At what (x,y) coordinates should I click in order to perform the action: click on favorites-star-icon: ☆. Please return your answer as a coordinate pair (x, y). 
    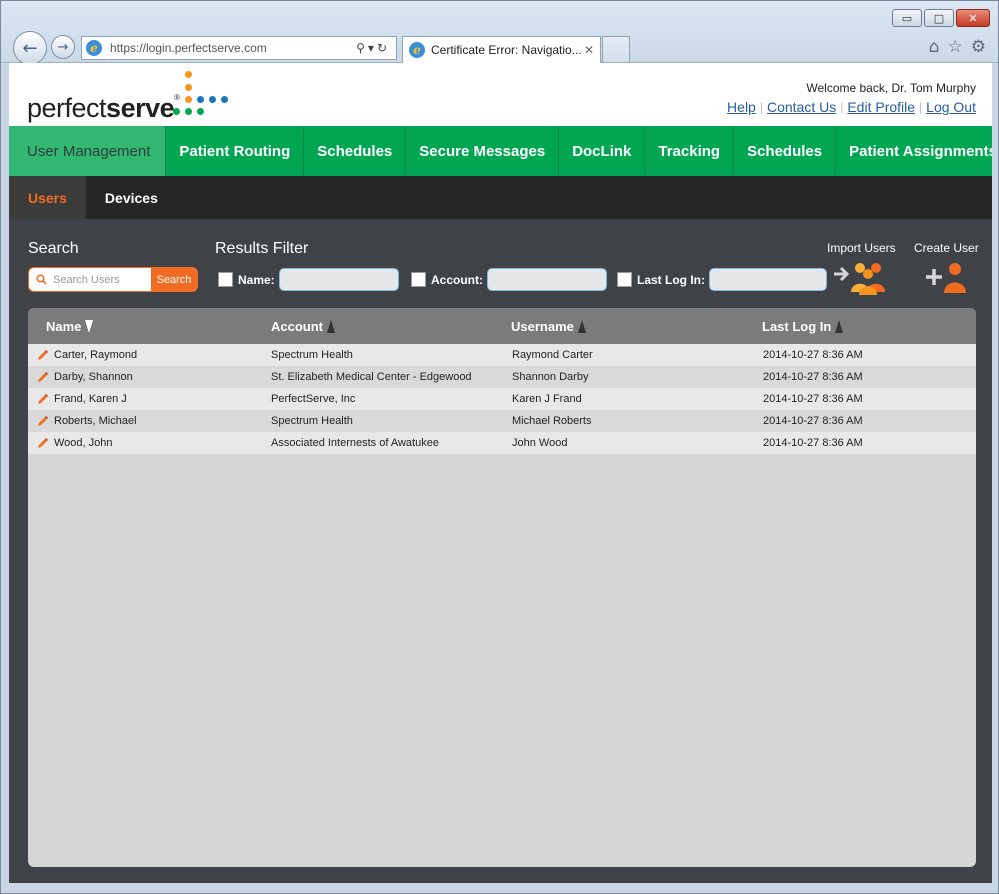
    Looking at the image, I should click on (955, 47).